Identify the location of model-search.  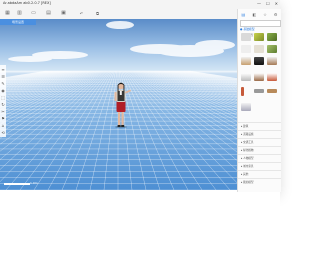
(260, 29).